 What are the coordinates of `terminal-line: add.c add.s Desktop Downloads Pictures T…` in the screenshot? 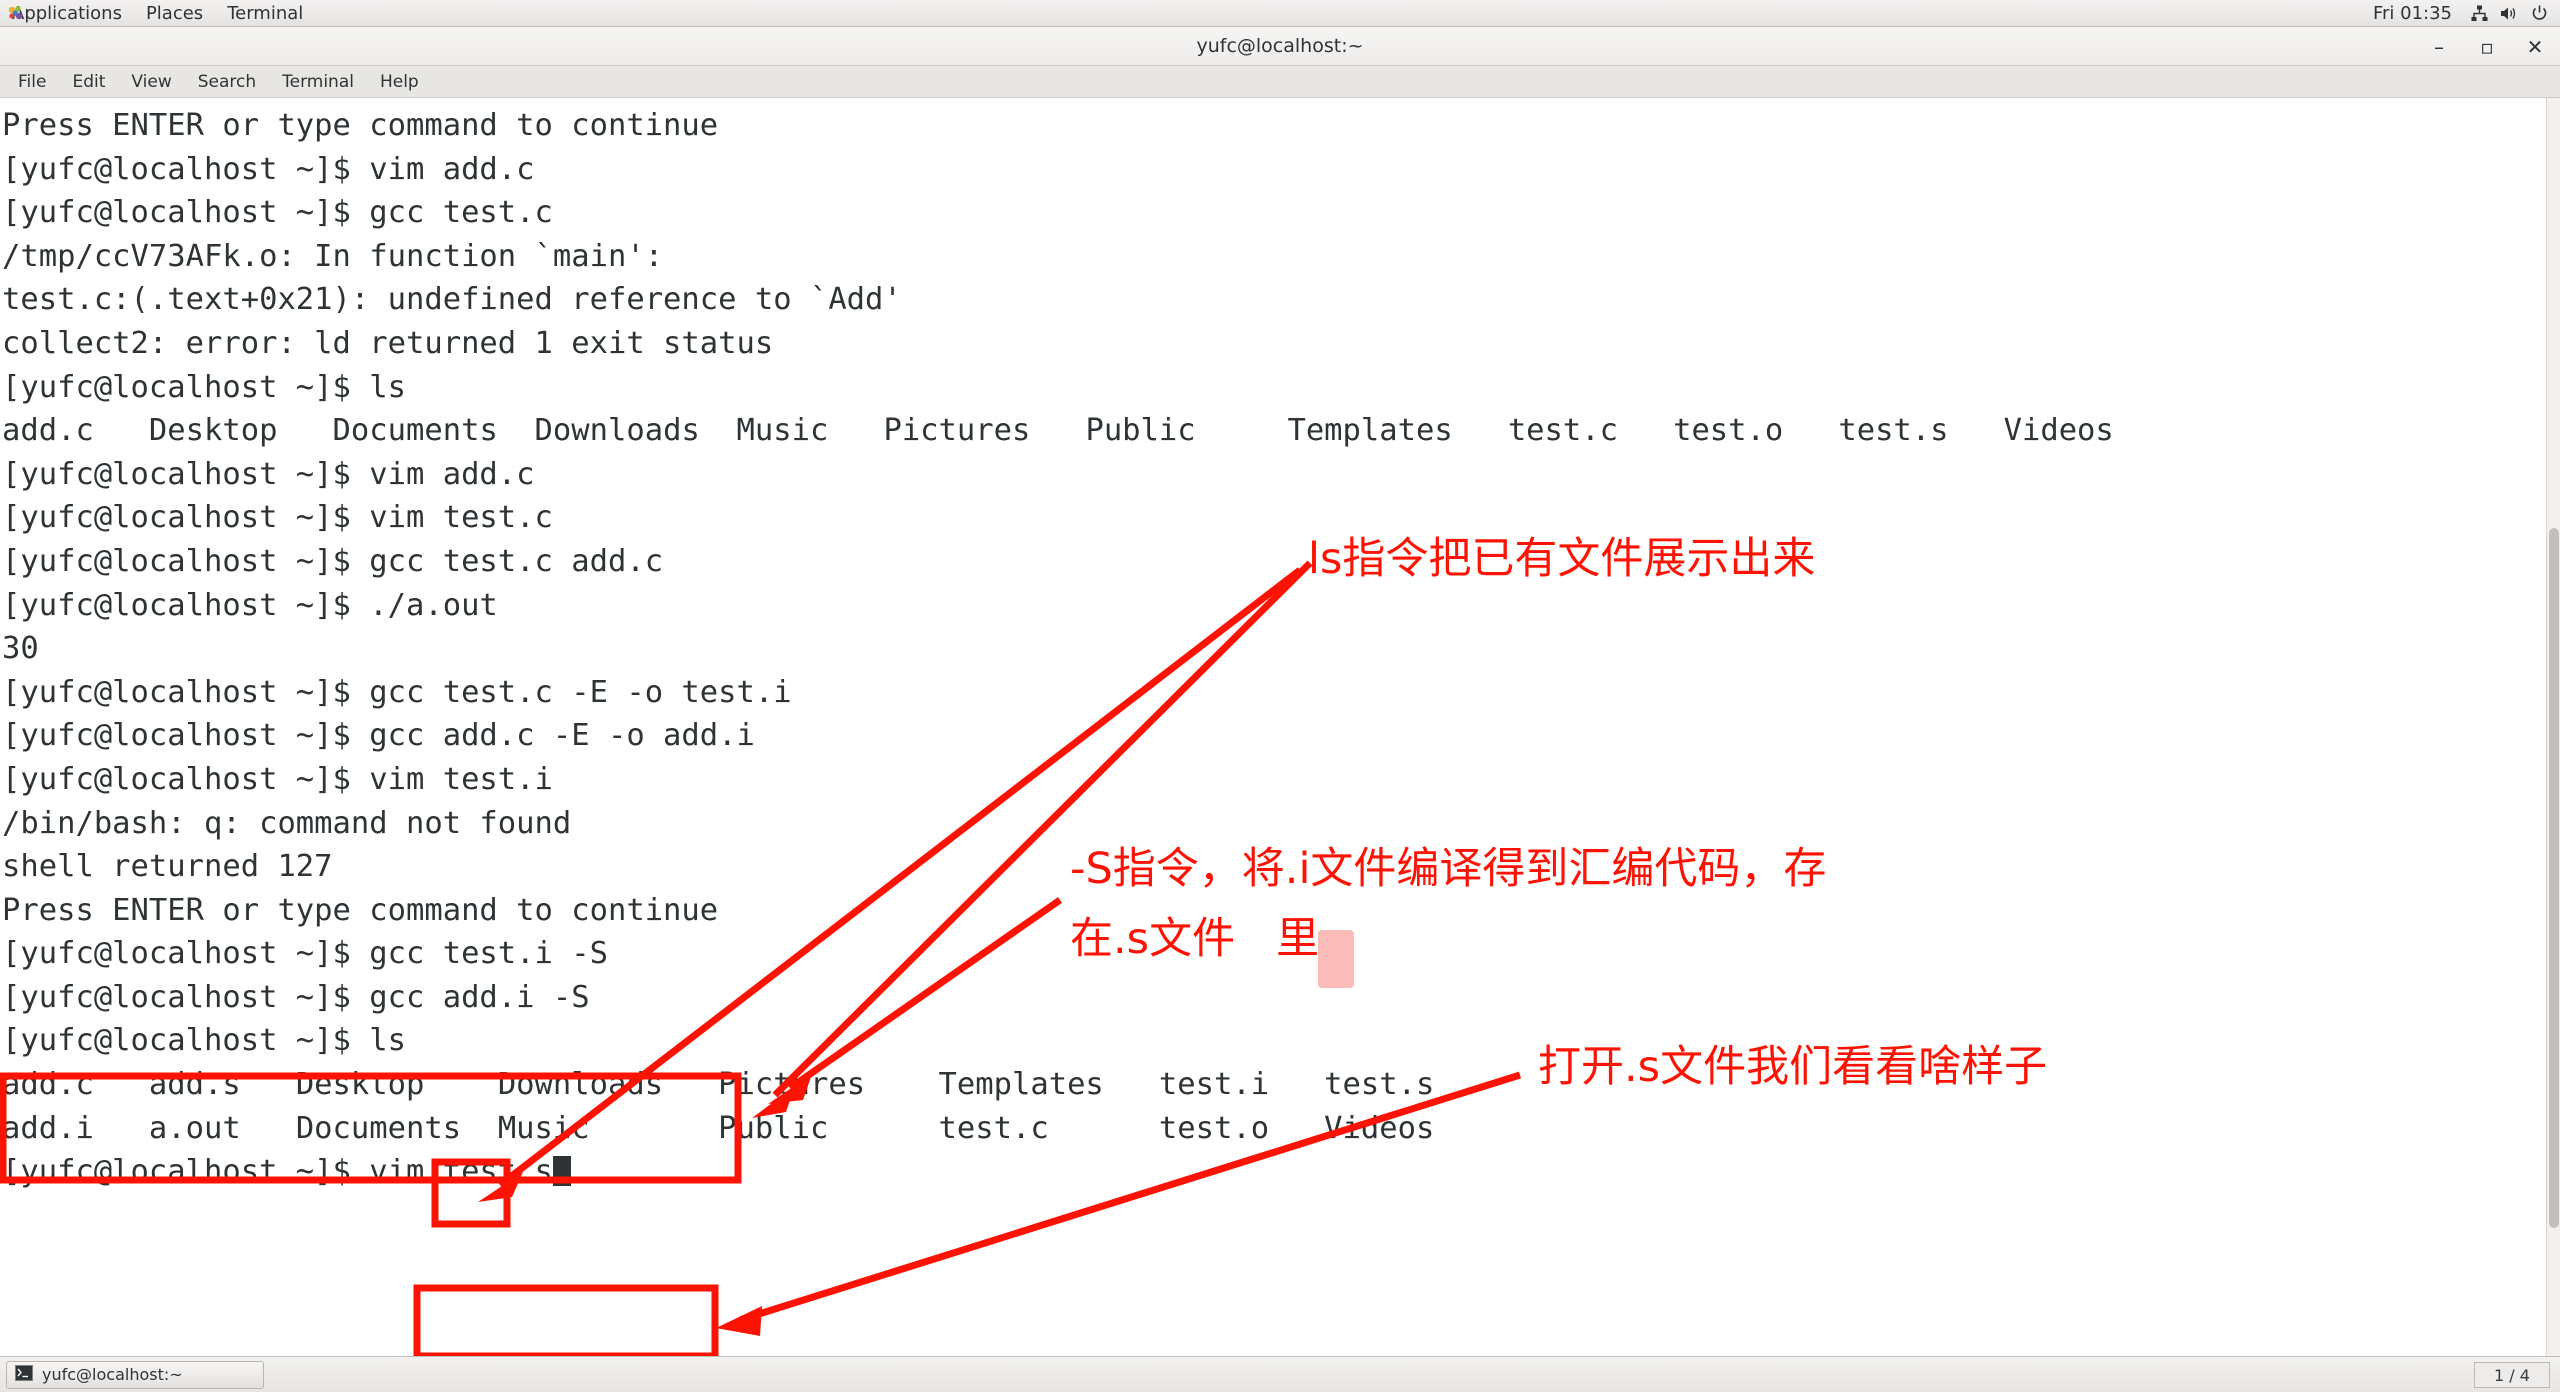 It's located at (737, 1085).